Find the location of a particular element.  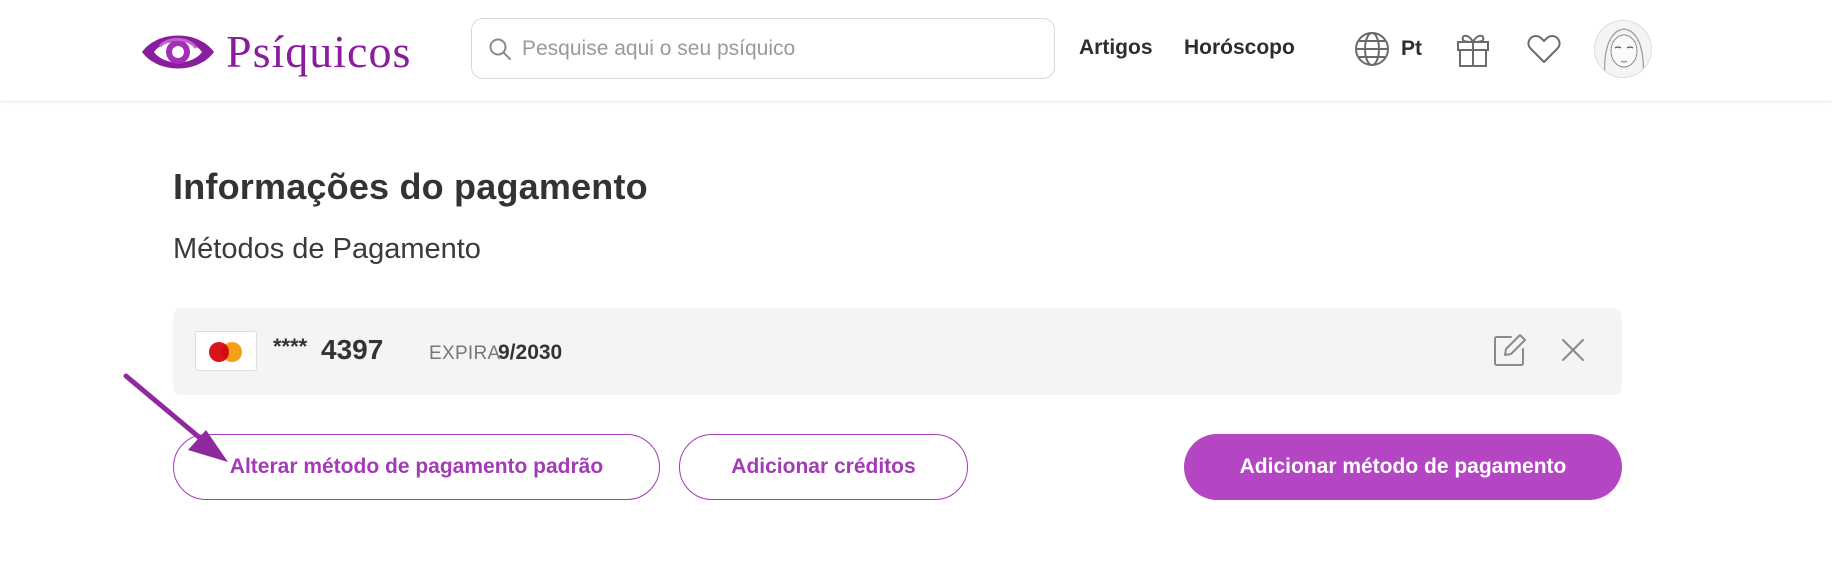

avatar is located at coordinates (1623, 49).